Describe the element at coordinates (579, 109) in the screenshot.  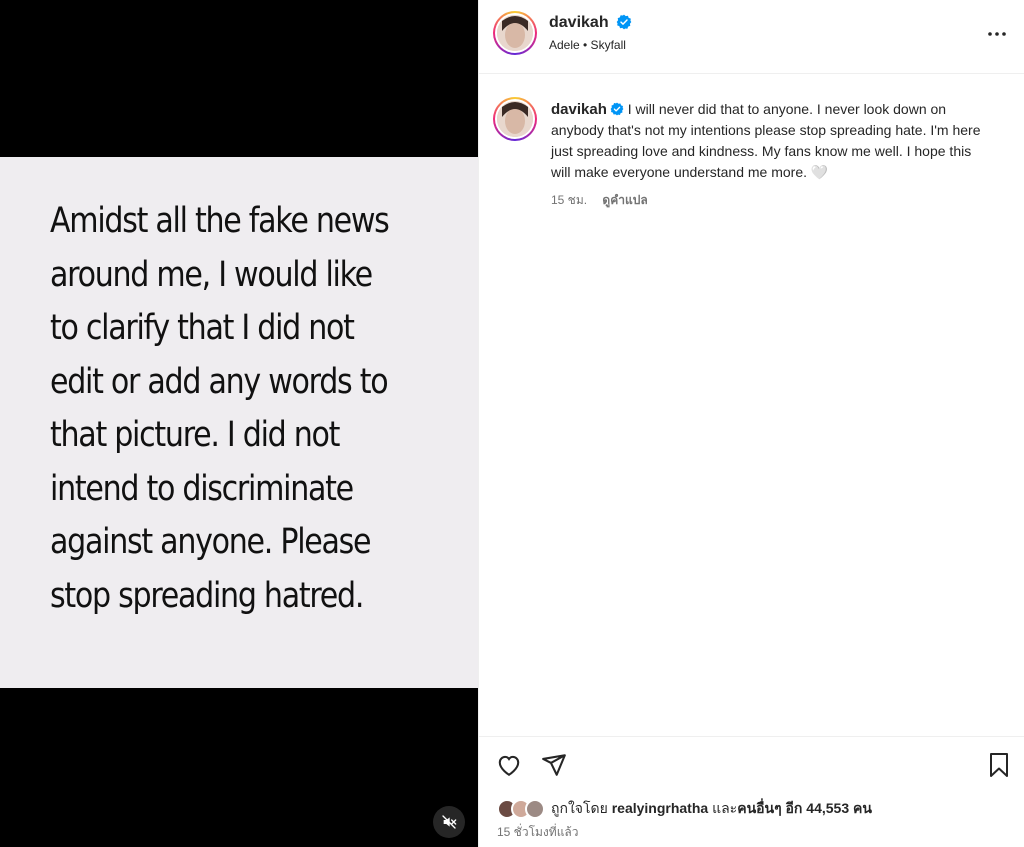
I see `caption-username: davikah` at that location.